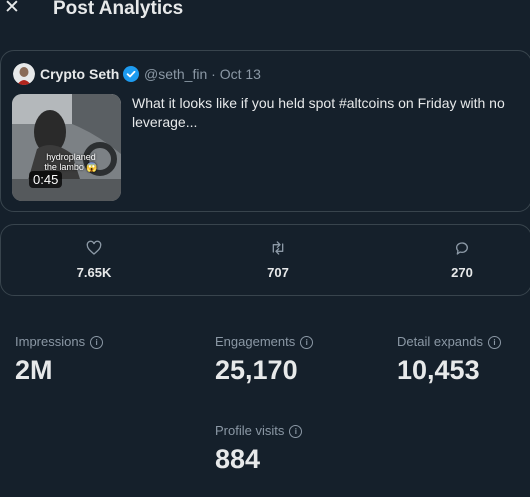  I want to click on detail-expands-stat: Detail expands i 10,453, so click(449, 360).